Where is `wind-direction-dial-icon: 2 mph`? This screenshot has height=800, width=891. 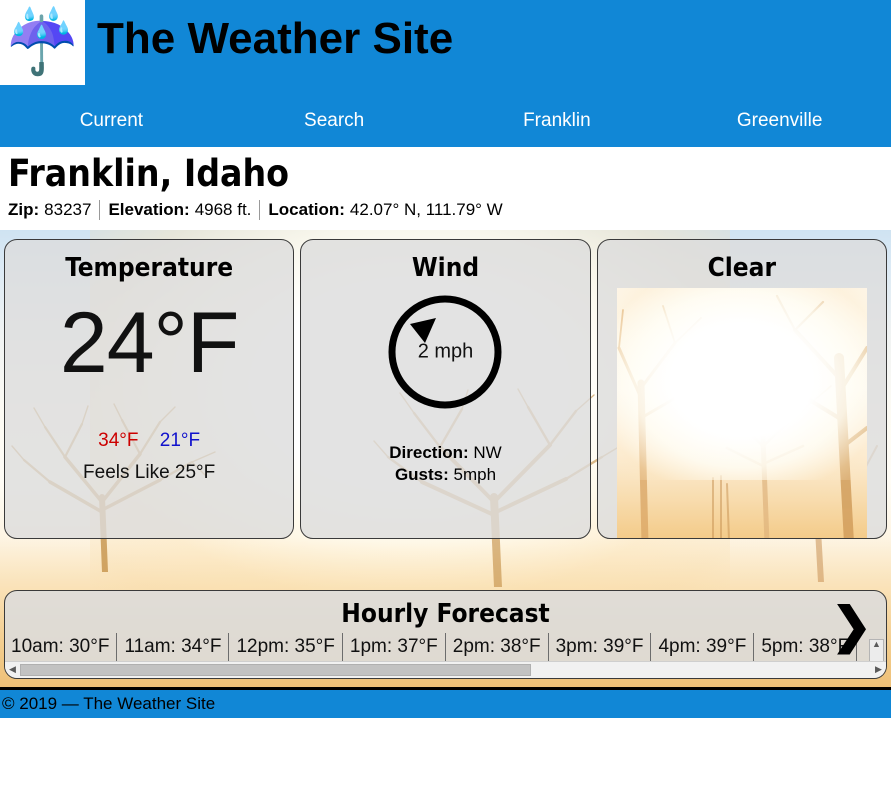
wind-direction-dial-icon: 2 mph is located at coordinates (445, 352).